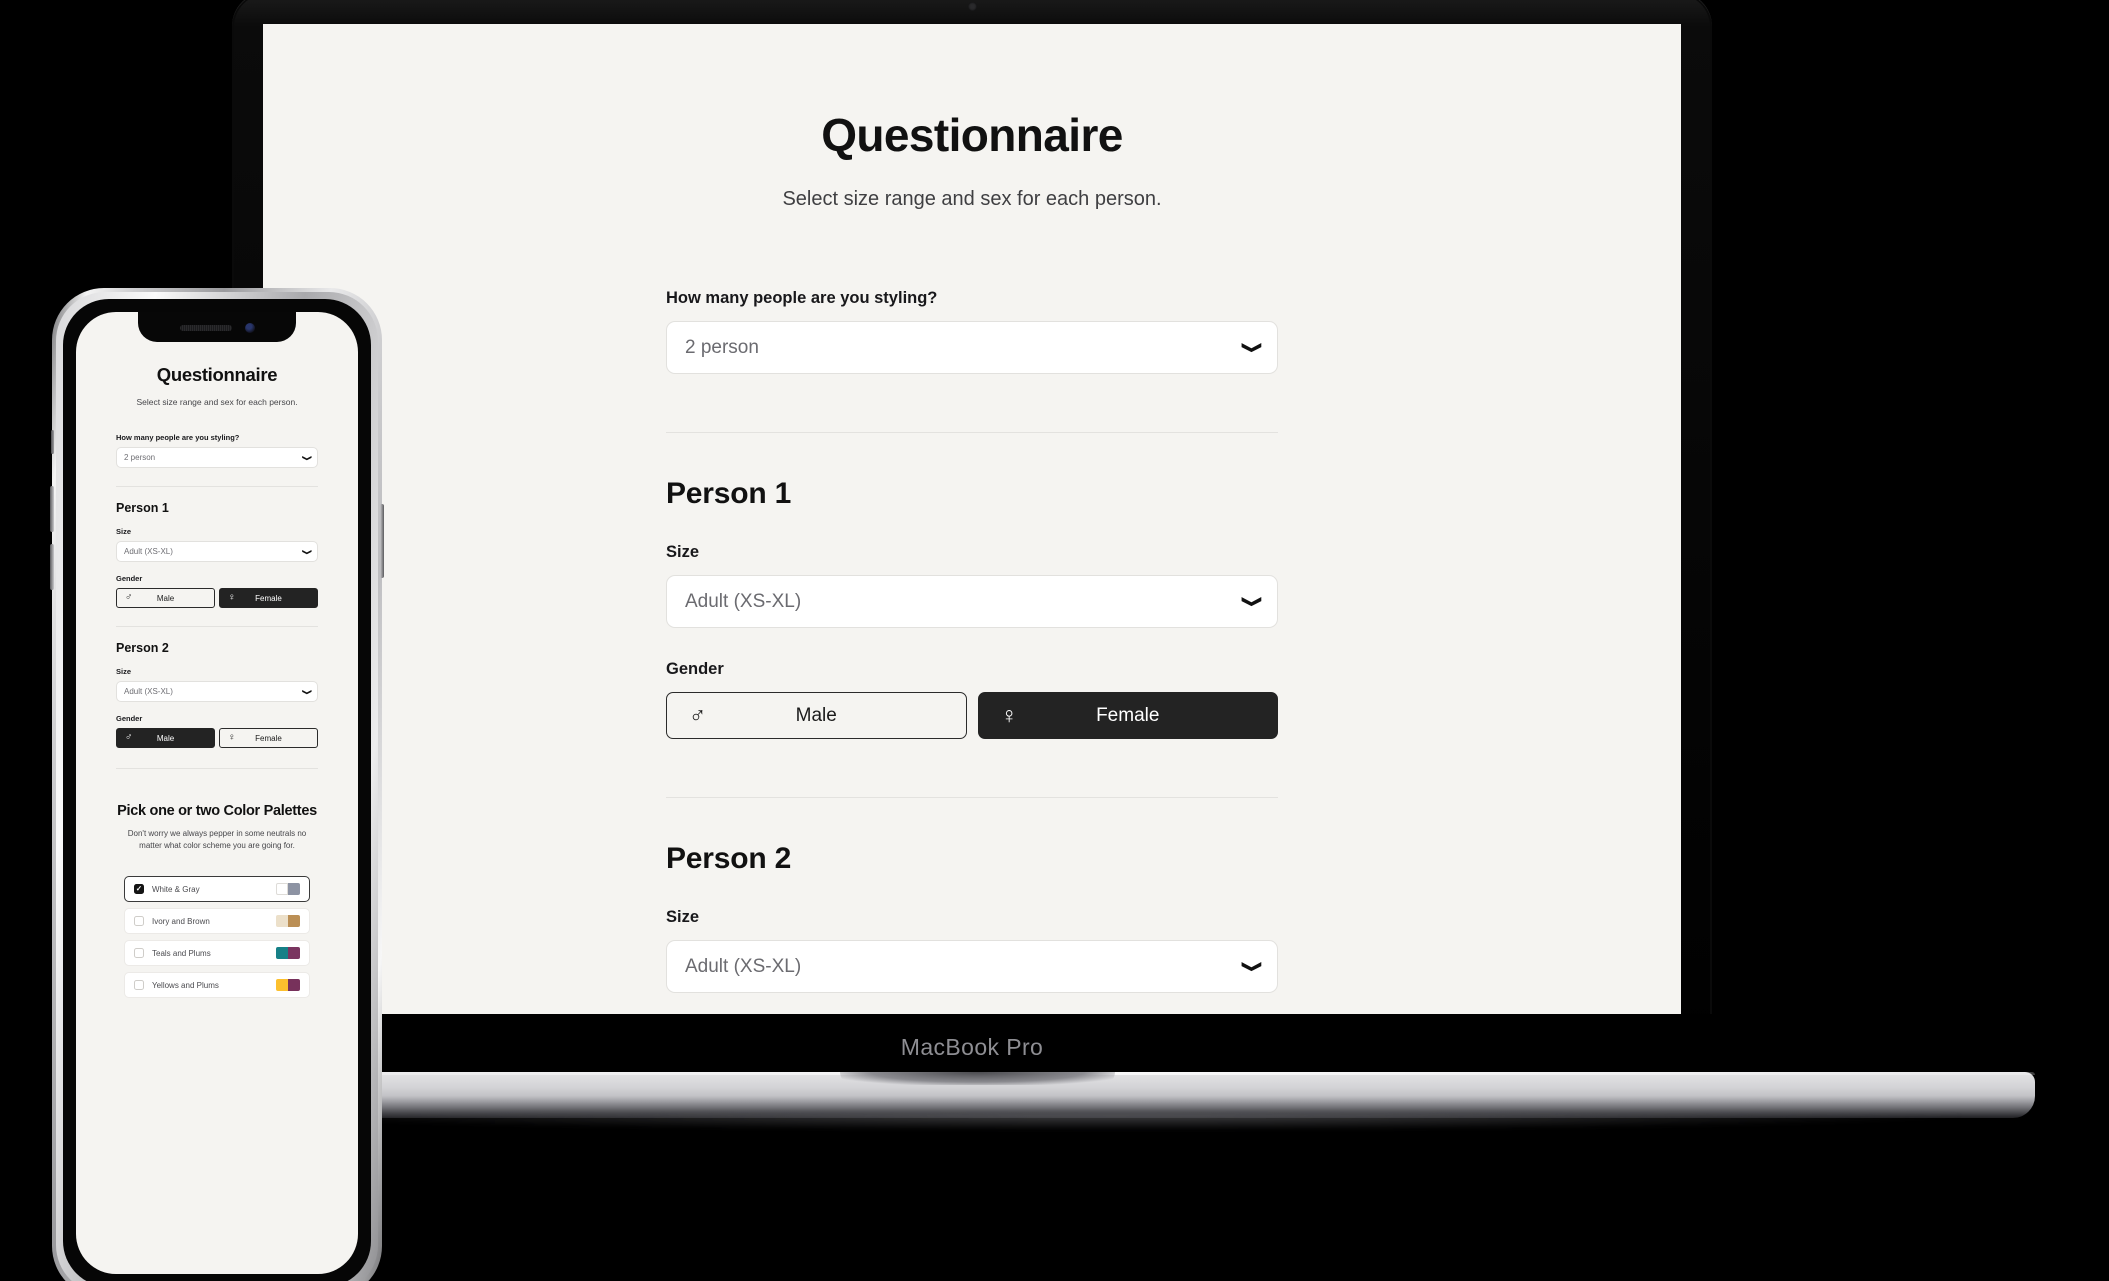 Image resolution: width=2109 pixels, height=1281 pixels. What do you see at coordinates (382, 541) in the screenshot?
I see `phone-power-button` at bounding box center [382, 541].